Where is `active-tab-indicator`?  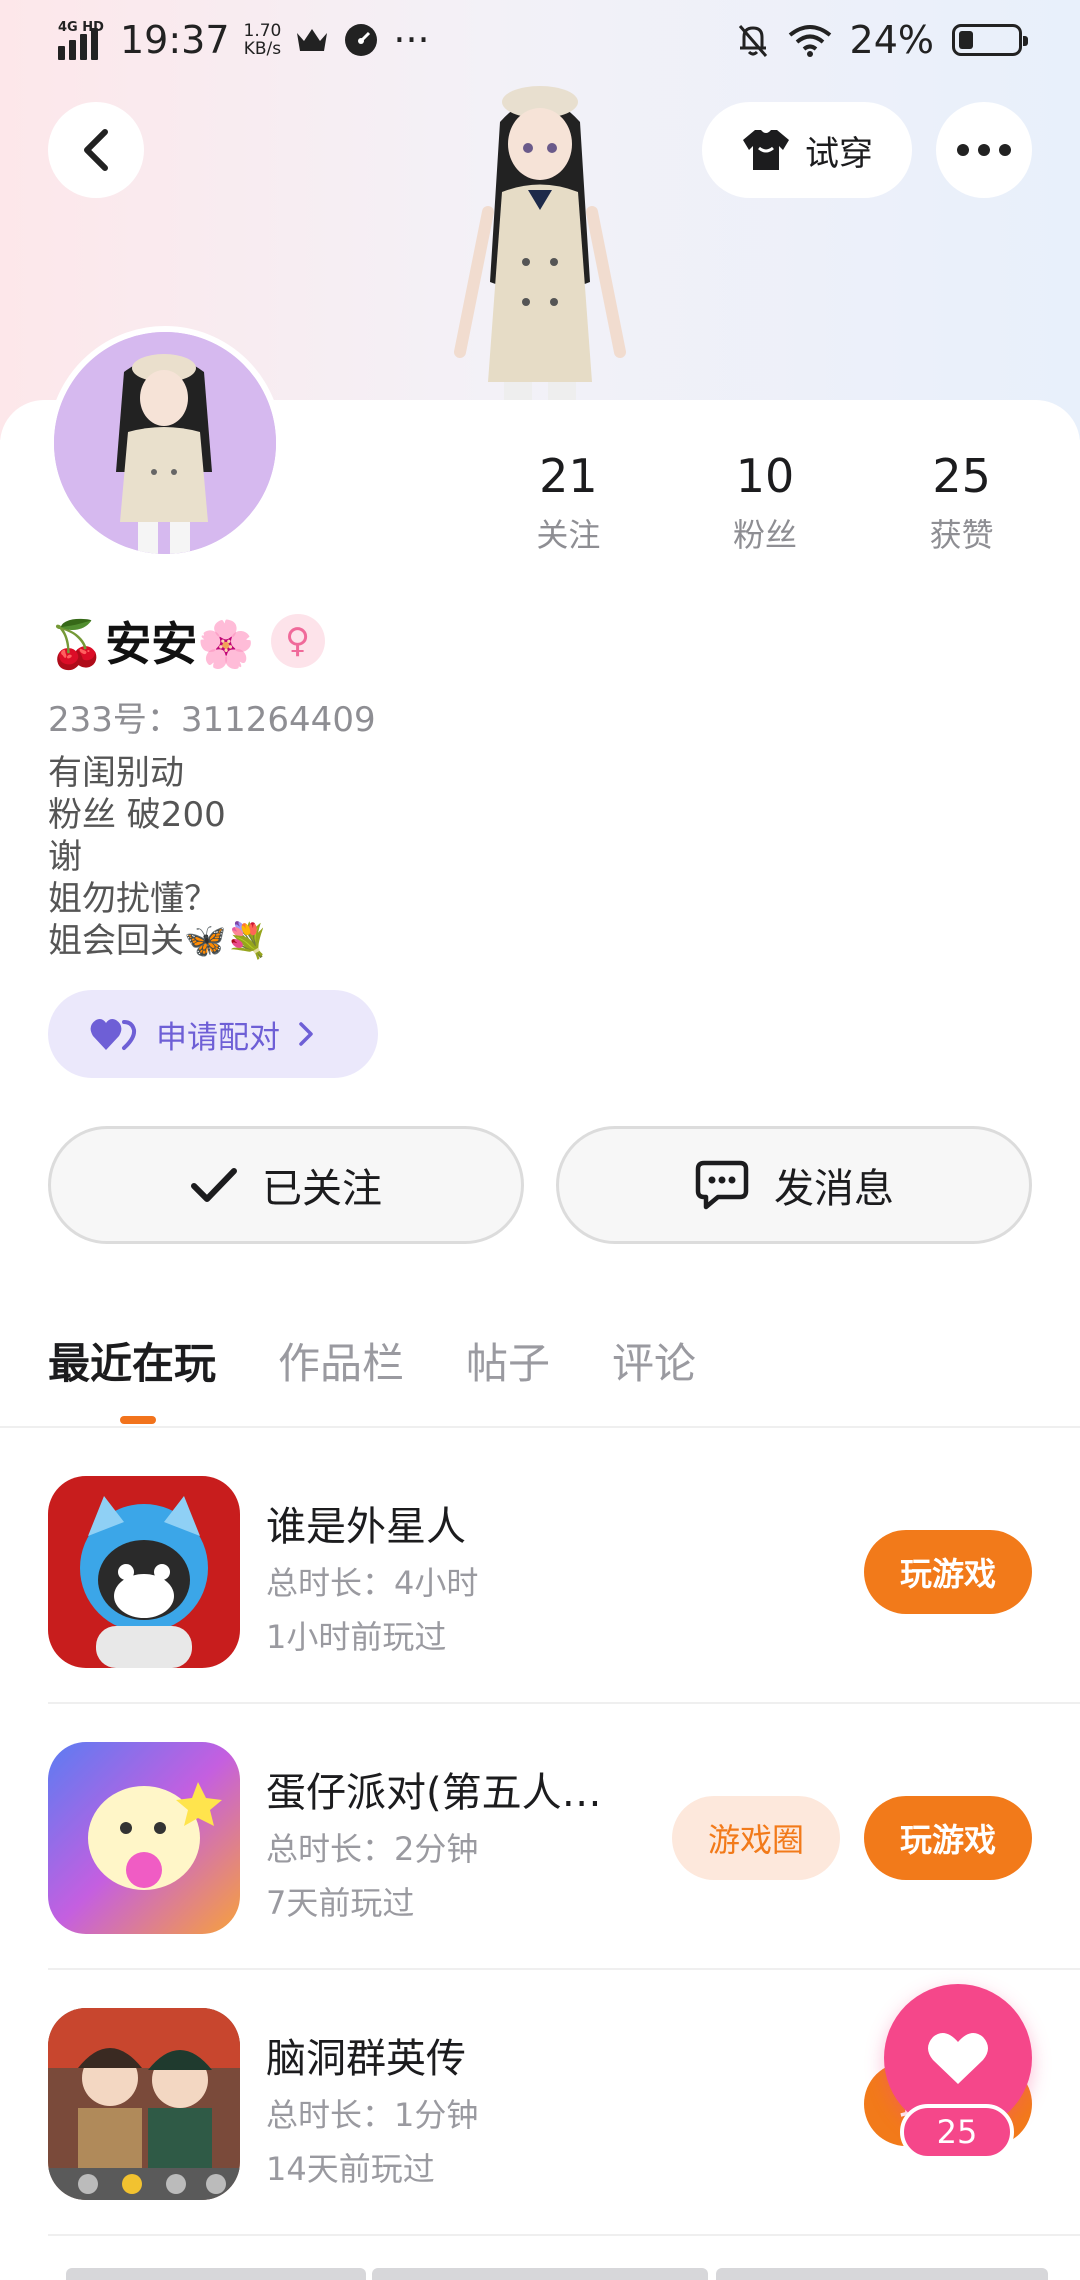
active-tab-indicator is located at coordinates (138, 1420).